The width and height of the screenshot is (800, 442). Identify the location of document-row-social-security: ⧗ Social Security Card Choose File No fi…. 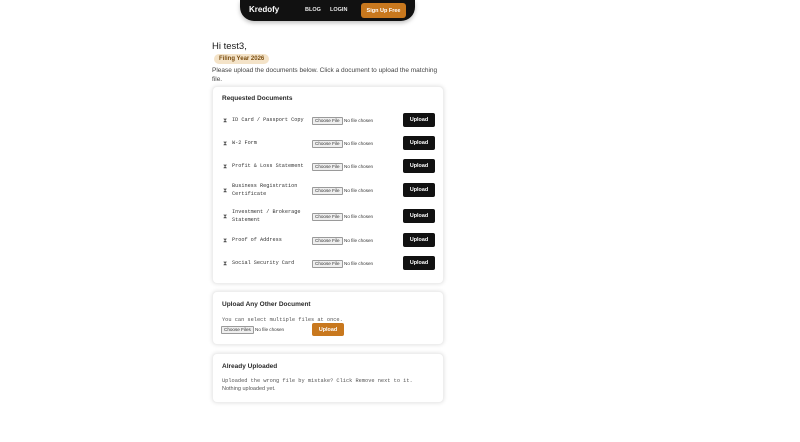
(328, 264).